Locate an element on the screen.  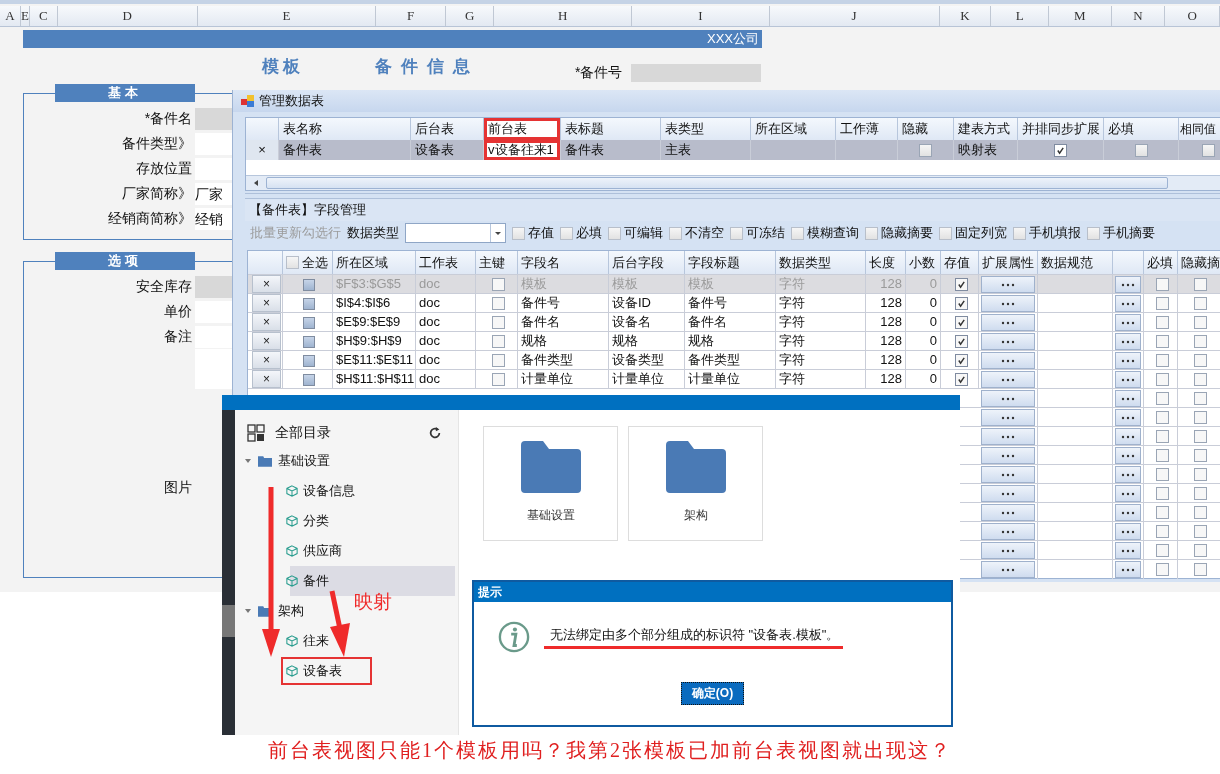
tree-item: 架构 is located at coordinates (291, 611).